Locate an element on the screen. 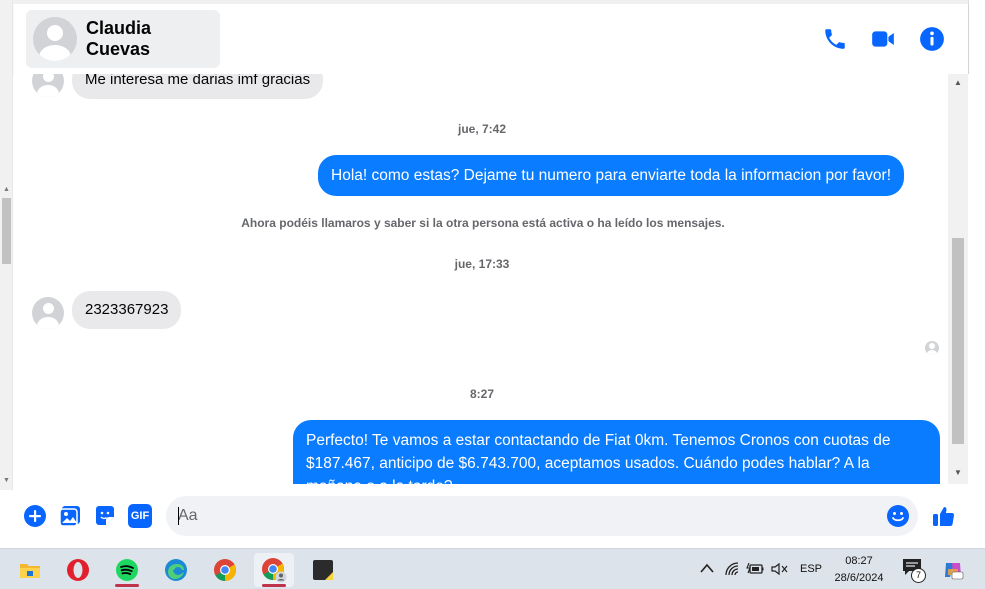 This screenshot has height=589, width=985. image-icon is located at coordinates (70, 516).